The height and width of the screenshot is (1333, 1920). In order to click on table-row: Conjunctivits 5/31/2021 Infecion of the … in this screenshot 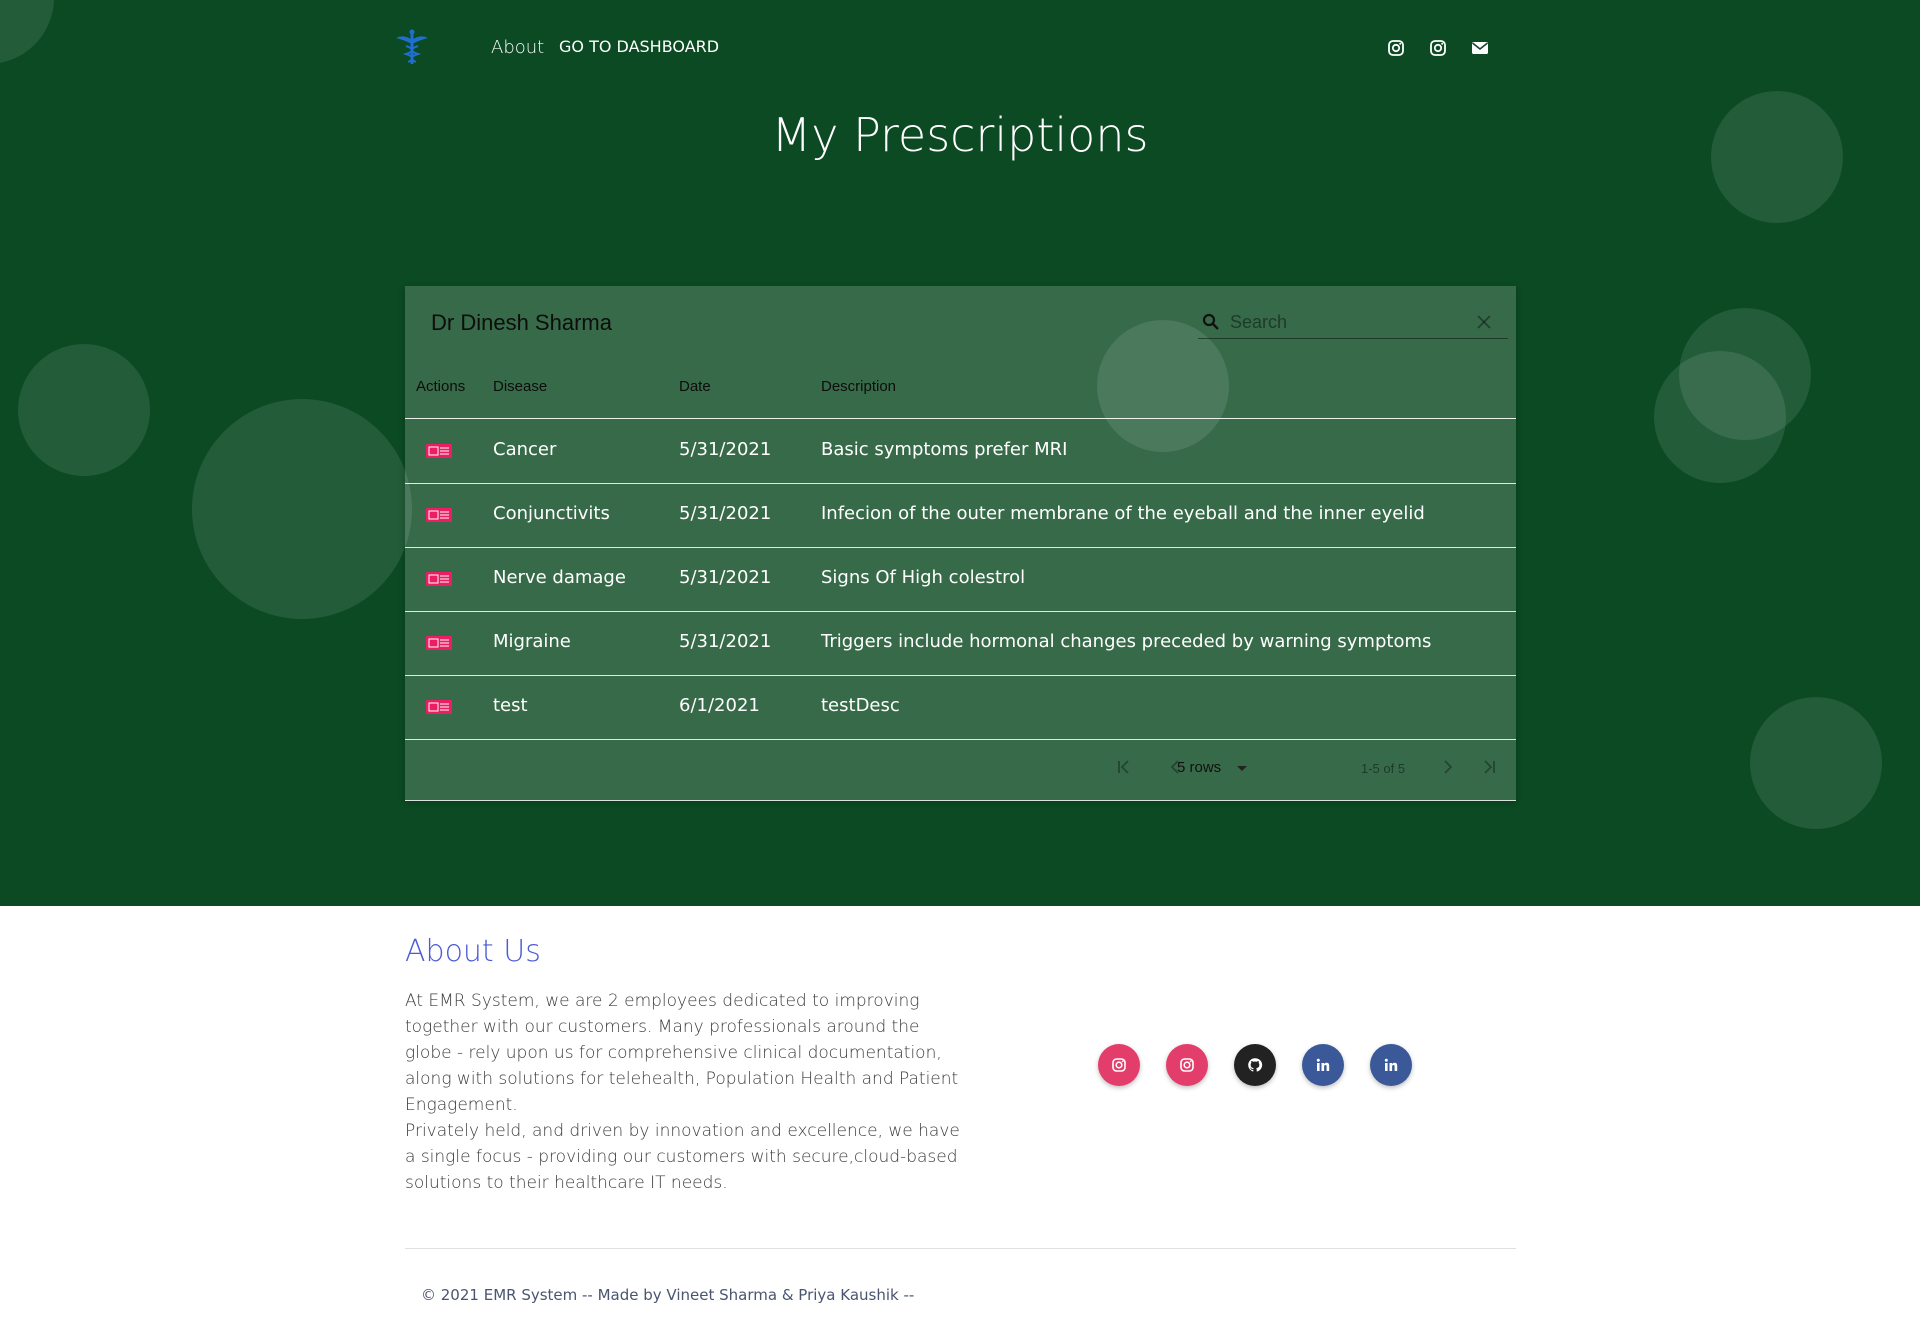, I will do `click(960, 515)`.